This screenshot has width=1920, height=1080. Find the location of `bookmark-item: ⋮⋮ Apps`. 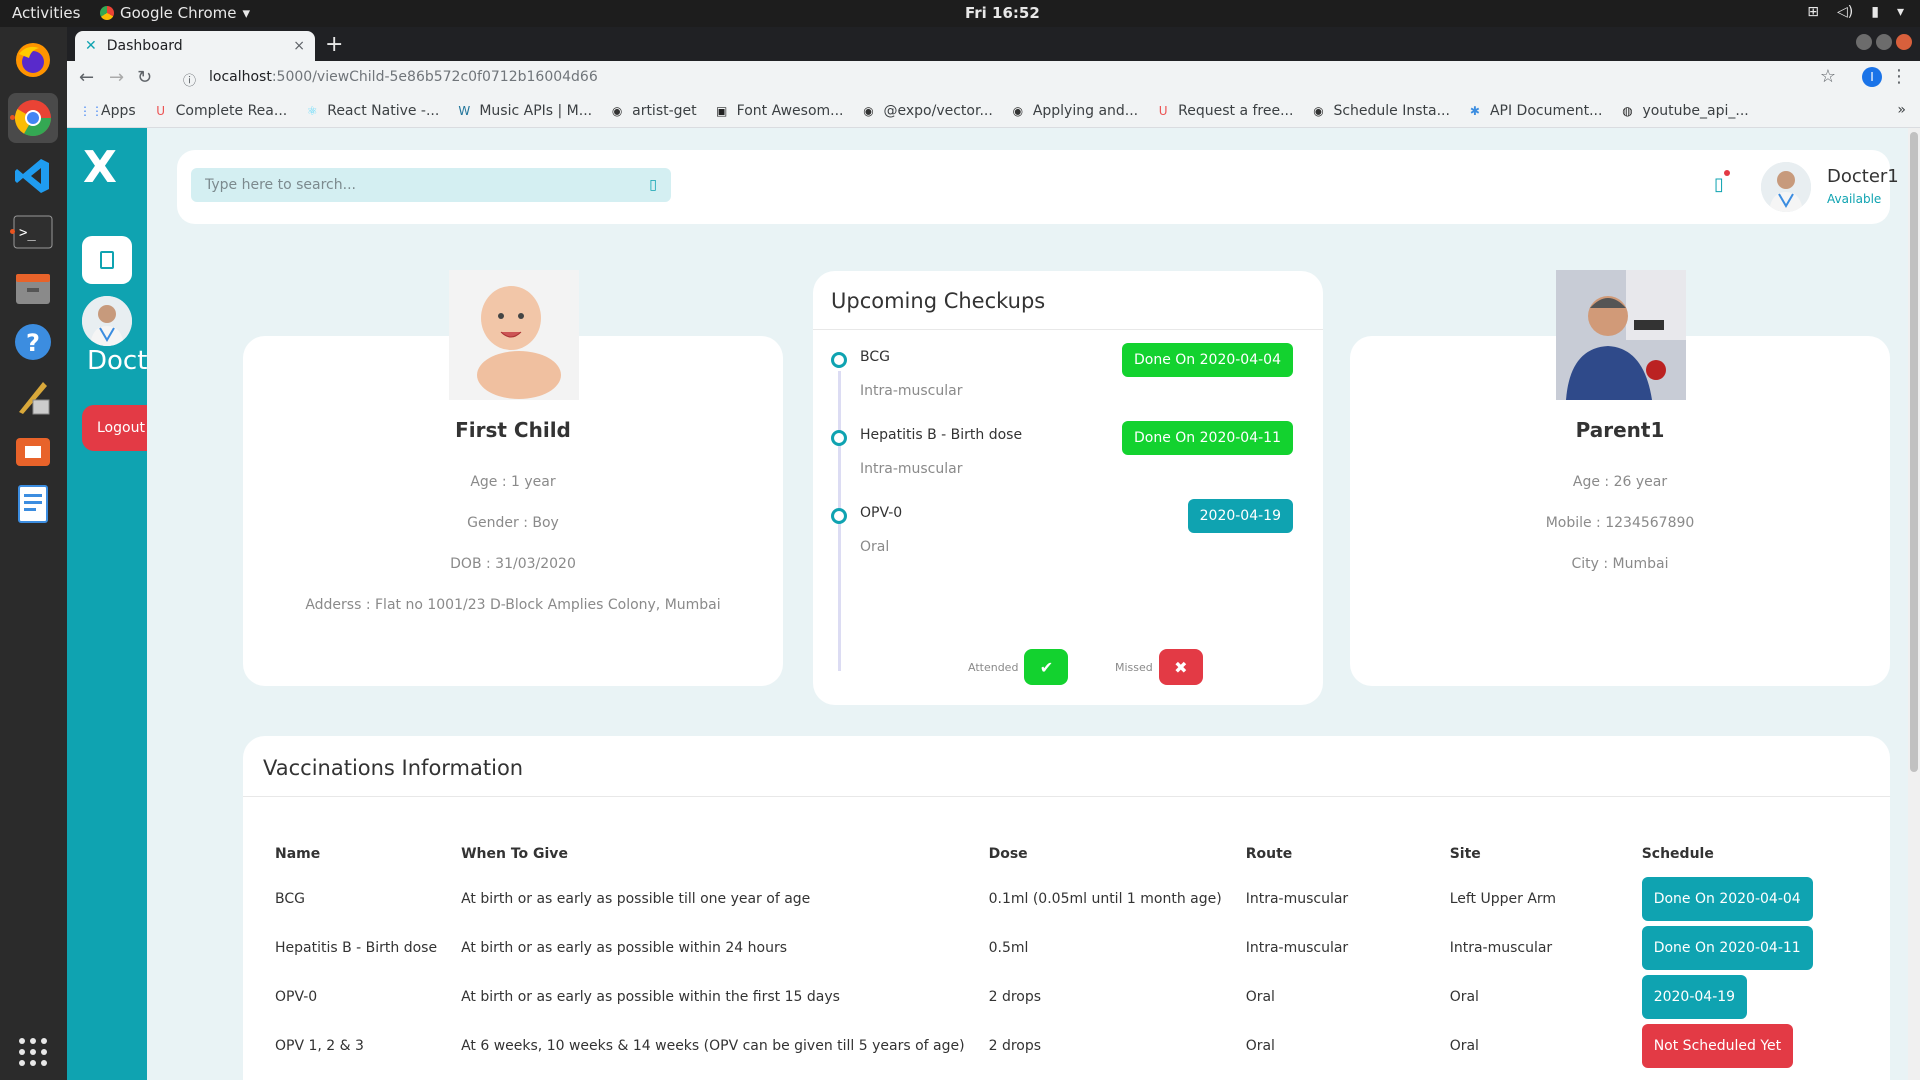

bookmark-item: ⋮⋮ Apps is located at coordinates (107, 111).